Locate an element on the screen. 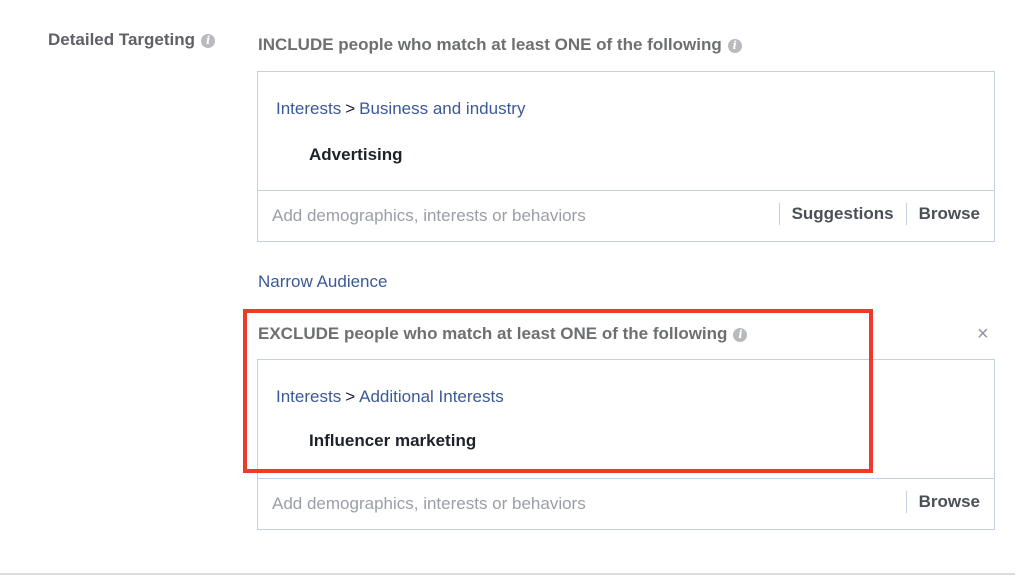 This screenshot has width=1024, height=576. field-label-text: Detailed Targeting is located at coordinates (122, 39).